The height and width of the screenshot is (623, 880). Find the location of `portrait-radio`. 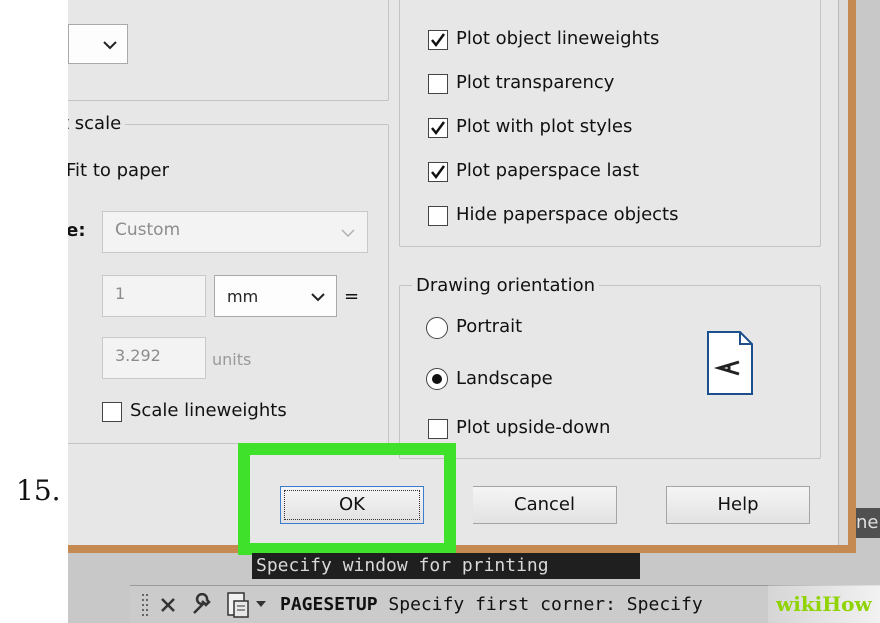

portrait-radio is located at coordinates (437, 328).